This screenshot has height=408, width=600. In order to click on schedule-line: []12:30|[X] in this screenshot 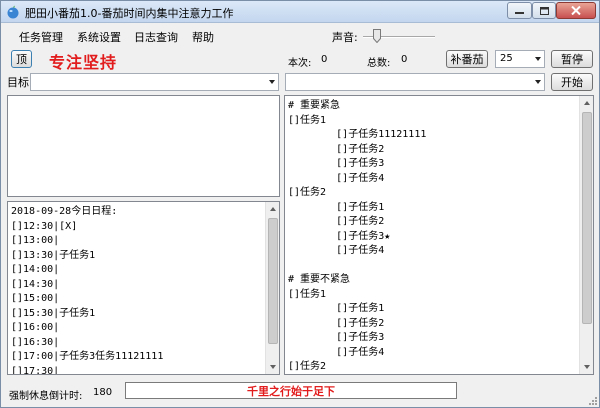, I will do `click(44, 226)`.